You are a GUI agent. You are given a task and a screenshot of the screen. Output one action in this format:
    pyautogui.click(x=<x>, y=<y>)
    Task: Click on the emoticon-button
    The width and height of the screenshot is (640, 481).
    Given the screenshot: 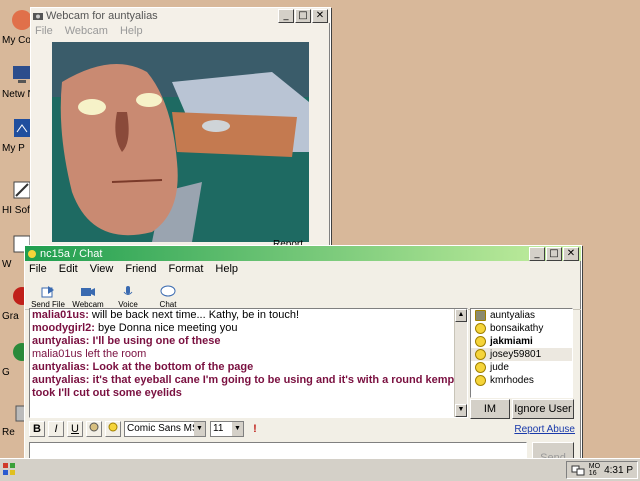 What is the action you would take?
    pyautogui.click(x=113, y=429)
    